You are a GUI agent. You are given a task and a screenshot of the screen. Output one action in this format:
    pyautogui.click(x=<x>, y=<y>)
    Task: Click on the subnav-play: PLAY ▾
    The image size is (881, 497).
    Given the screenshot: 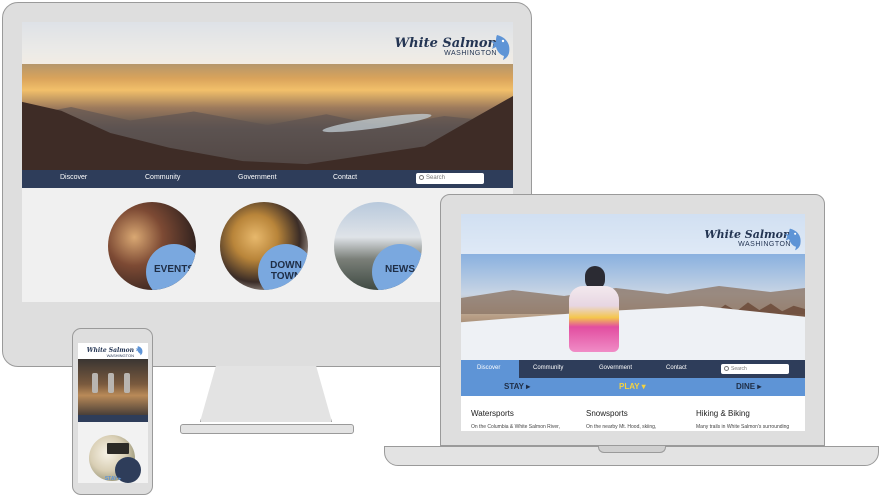 What is the action you would take?
    pyautogui.click(x=632, y=386)
    